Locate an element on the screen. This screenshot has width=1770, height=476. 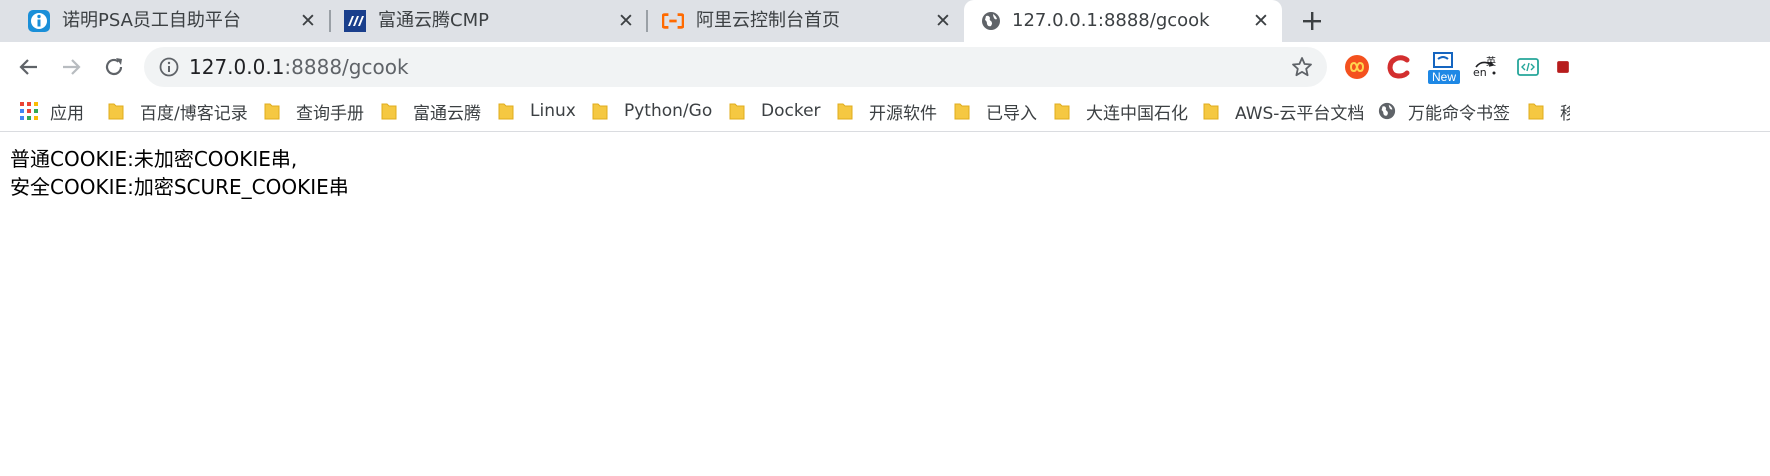
url-path: :8888/gcook is located at coordinates (346, 67).